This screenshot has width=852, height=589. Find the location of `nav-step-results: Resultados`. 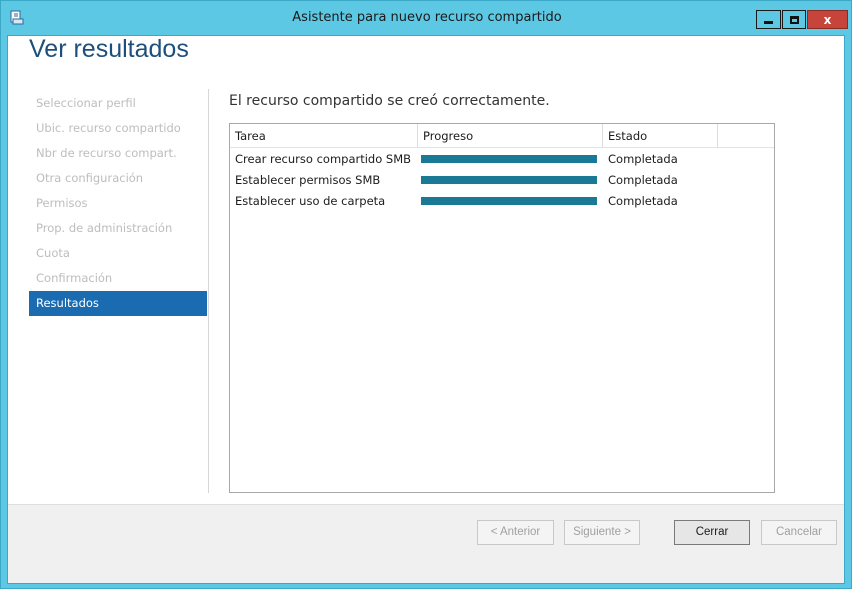

nav-step-results: Resultados is located at coordinates (118, 303).